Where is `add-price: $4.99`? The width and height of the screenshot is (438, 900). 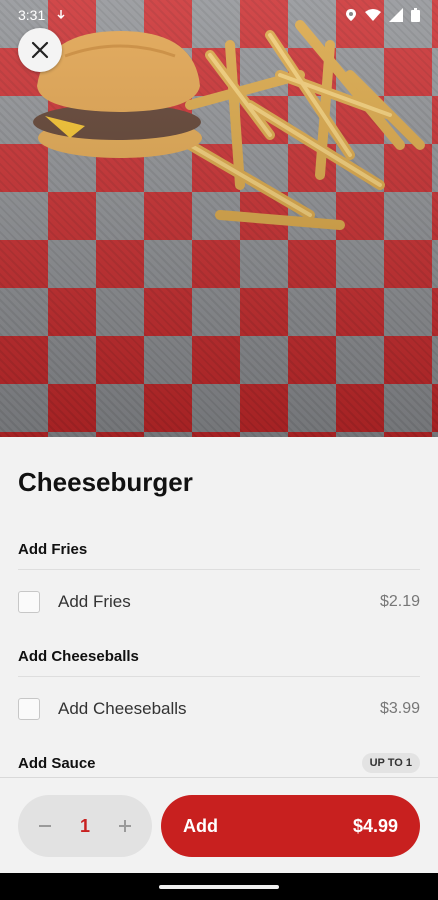
add-price: $4.99 is located at coordinates (375, 825).